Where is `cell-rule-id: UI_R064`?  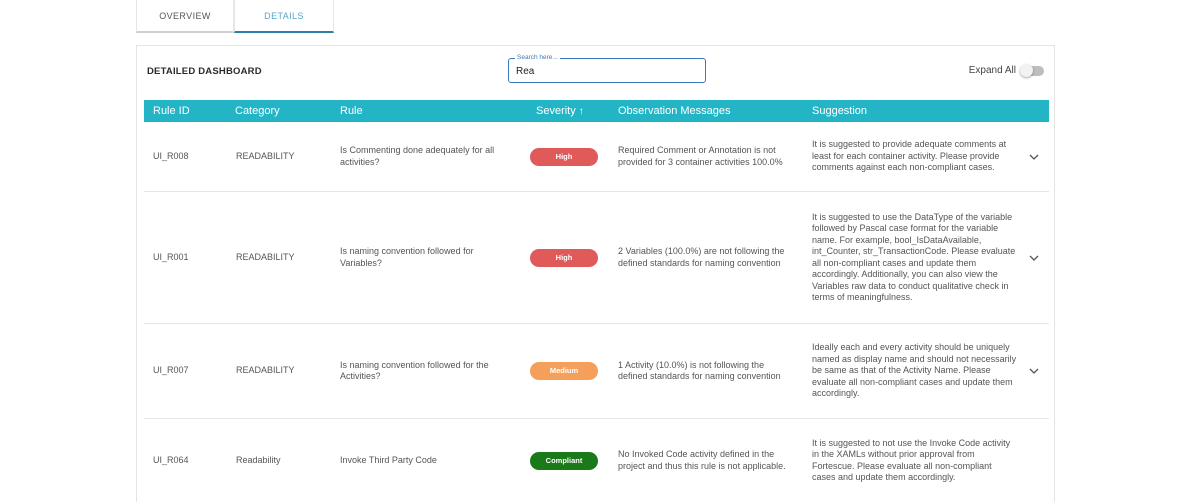 cell-rule-id: UI_R064 is located at coordinates (171, 459).